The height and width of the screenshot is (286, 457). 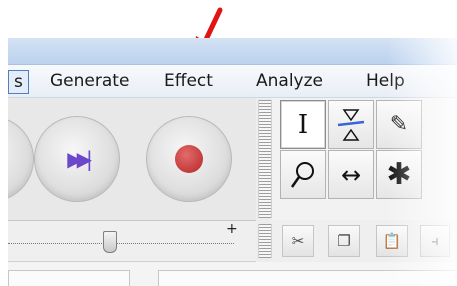 I want to click on edit-toolbar: ✂ ❐ 📋 ⫞, so click(x=364, y=241).